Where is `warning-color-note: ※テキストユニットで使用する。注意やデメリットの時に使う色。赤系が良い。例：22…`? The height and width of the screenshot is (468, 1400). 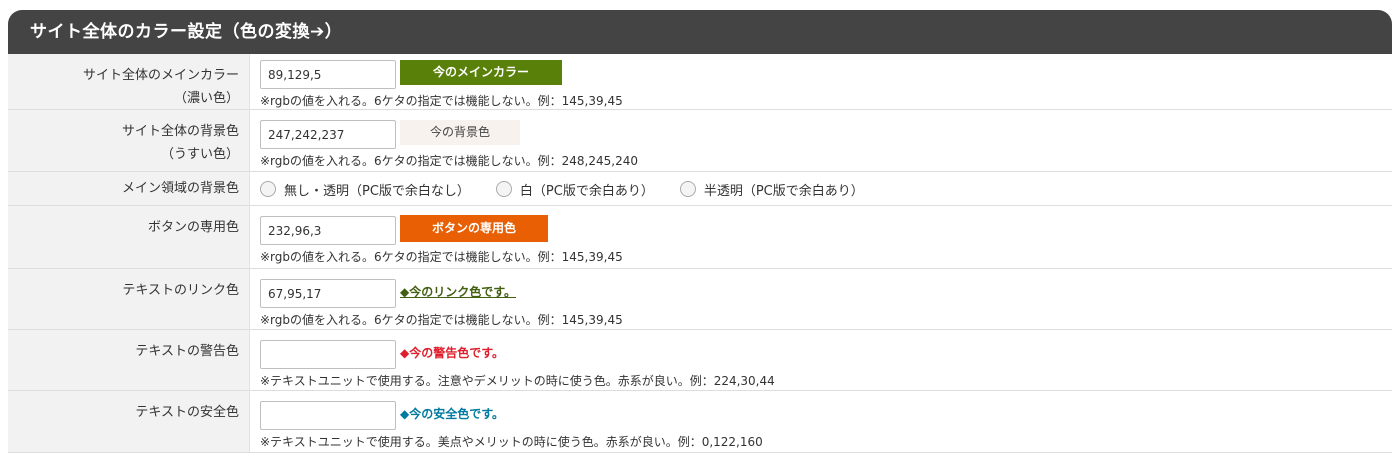 warning-color-note: ※テキストユニットで使用する。注意やデメリットの時に使う色。赤系が良い。例：22… is located at coordinates (517, 381).